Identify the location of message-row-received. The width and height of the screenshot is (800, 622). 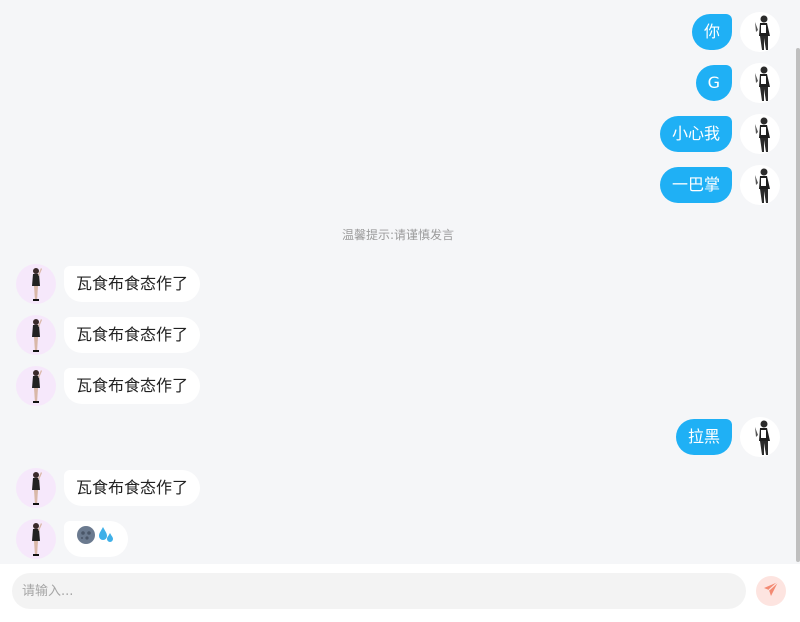
(398, 539).